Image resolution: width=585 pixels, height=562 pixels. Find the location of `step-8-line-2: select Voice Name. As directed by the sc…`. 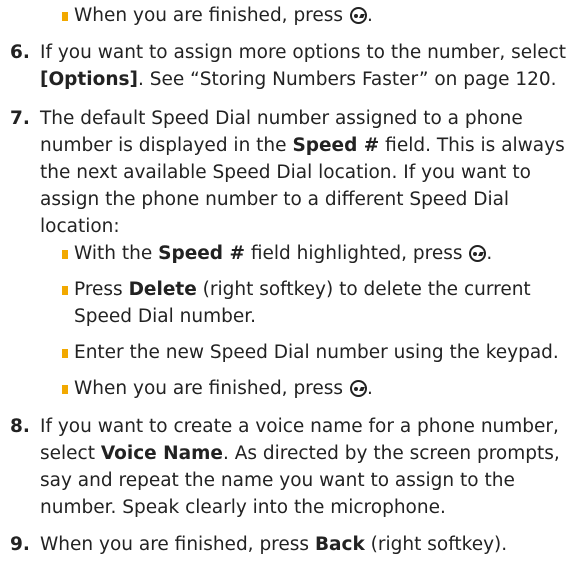

step-8-line-2: select Voice Name. As directed by the sc… is located at coordinates (300, 453).